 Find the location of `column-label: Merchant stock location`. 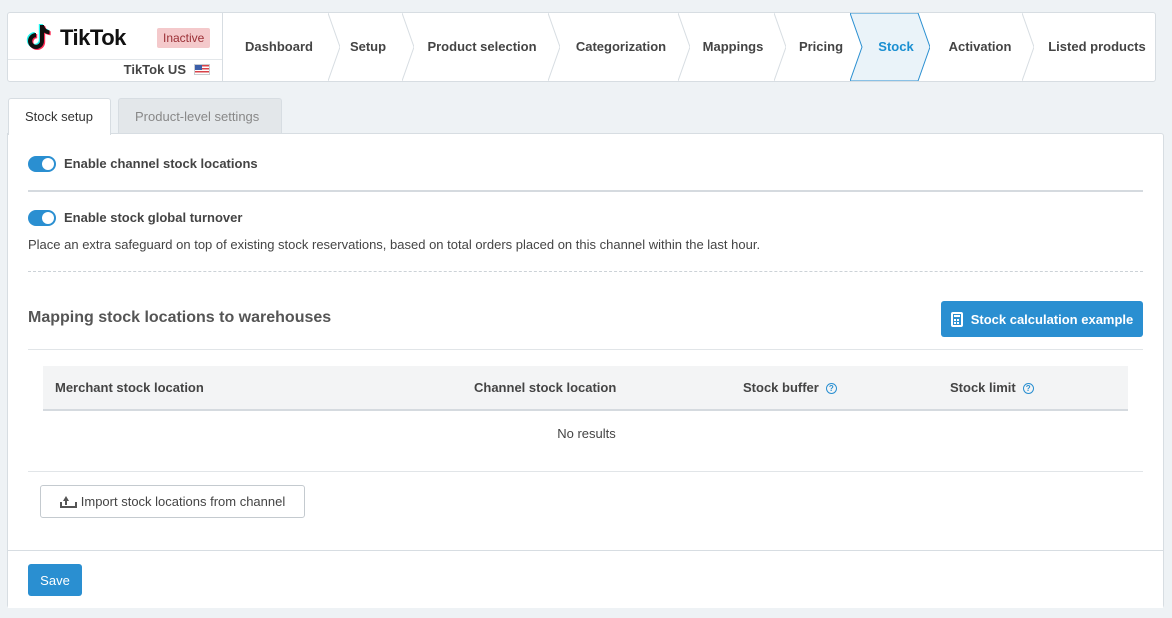

column-label: Merchant stock location is located at coordinates (129, 387).